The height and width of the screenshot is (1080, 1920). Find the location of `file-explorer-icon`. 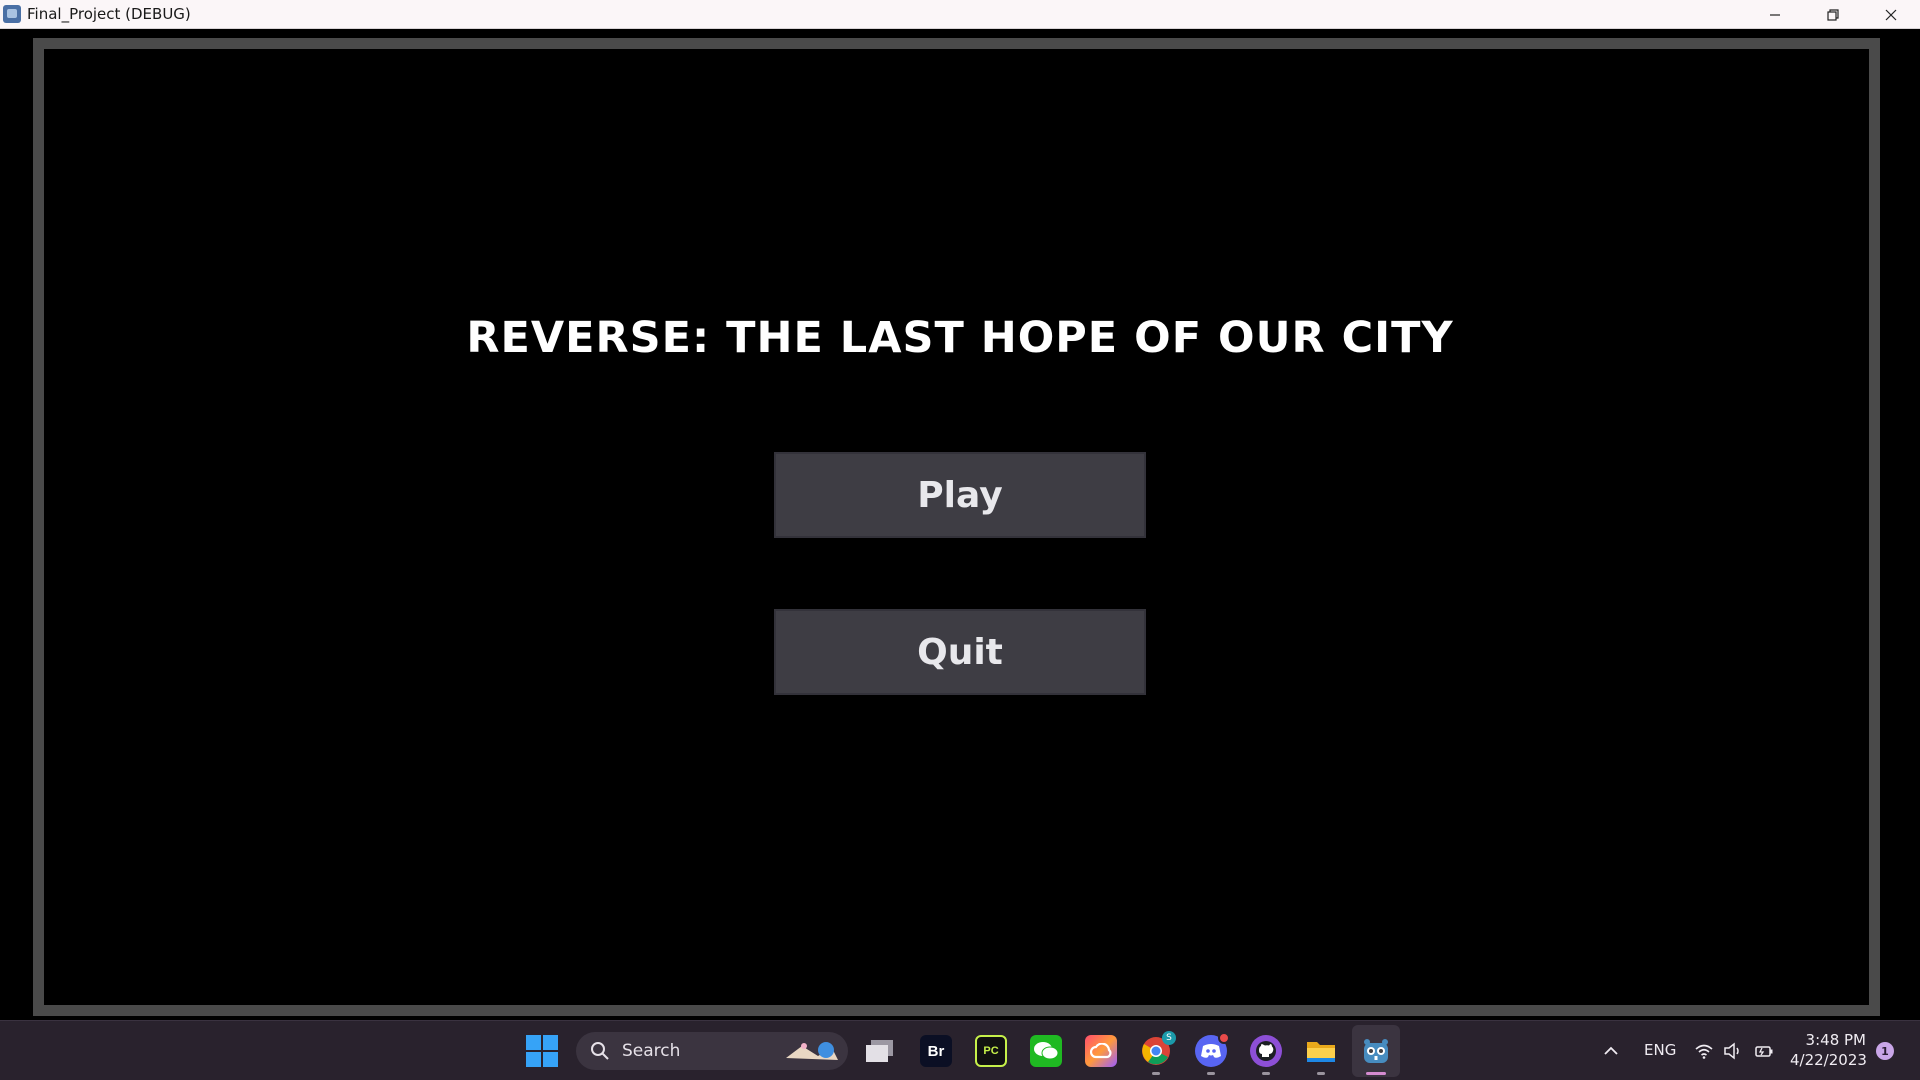

file-explorer-icon is located at coordinates (1321, 1052).